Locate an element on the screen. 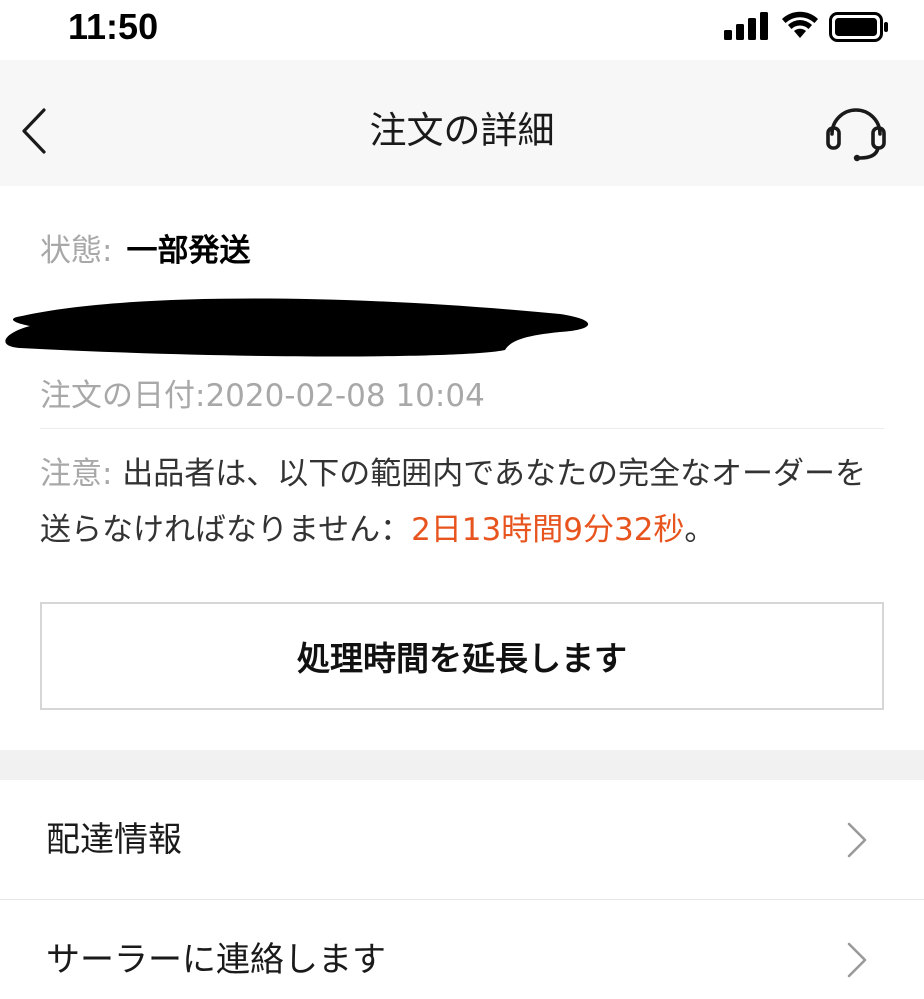  order-status-row: 状態: 一部発送 is located at coordinates (145, 251).